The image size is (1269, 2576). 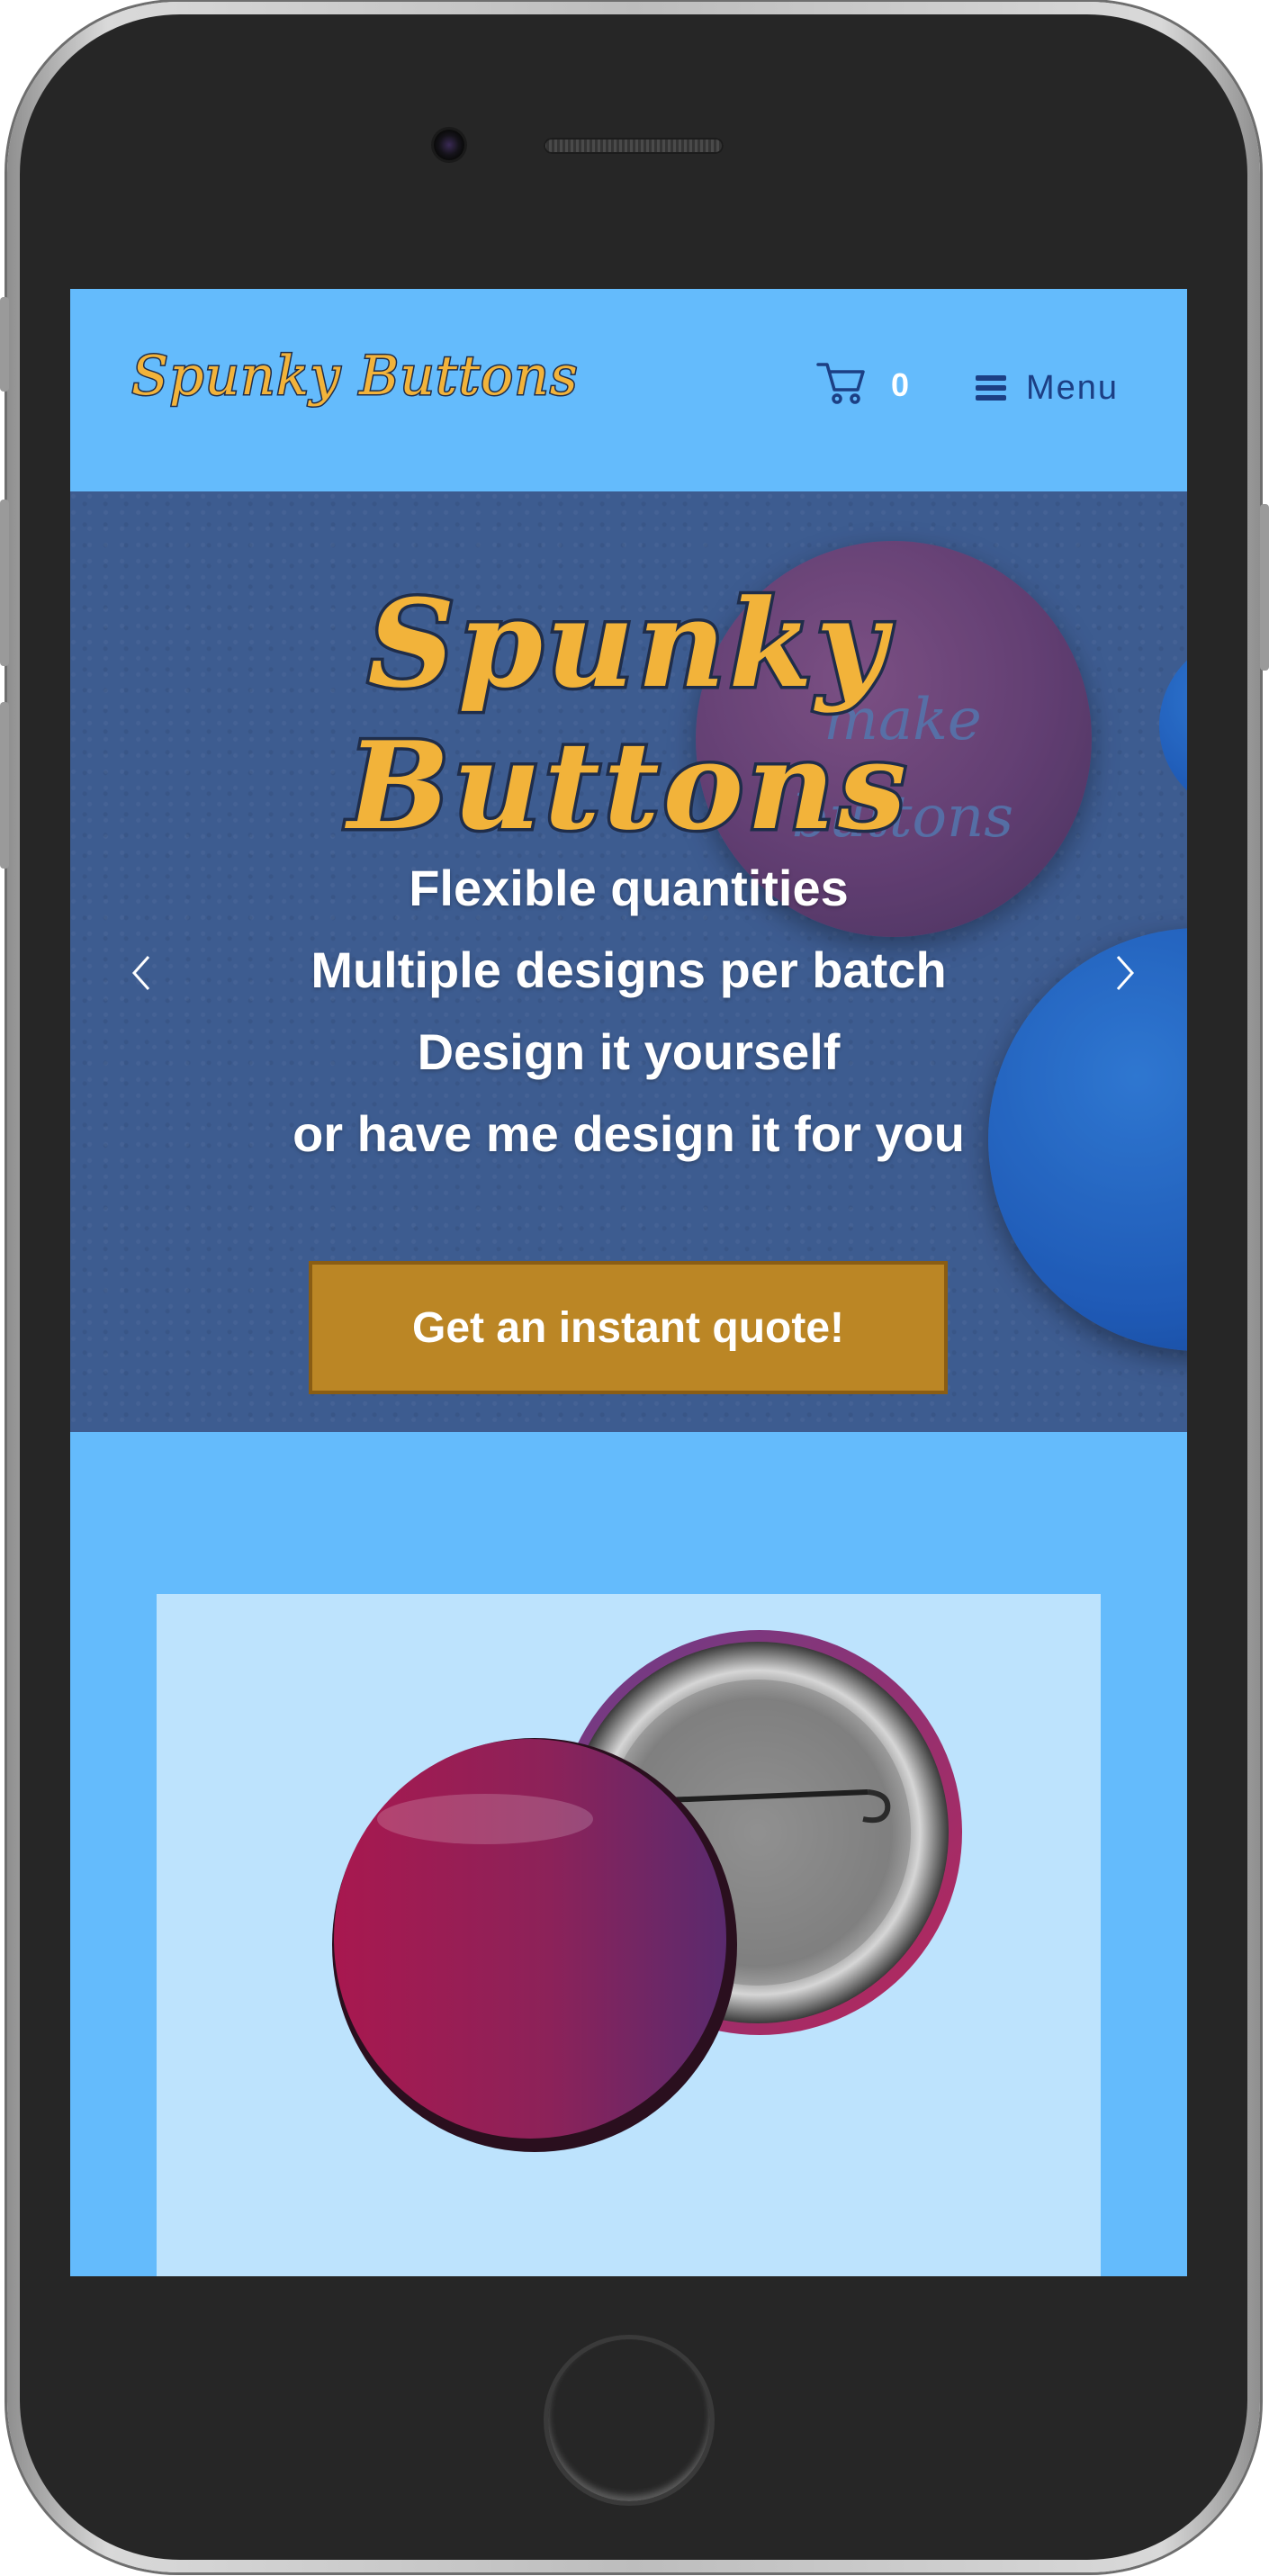 I want to click on hero-line: Design it yourself, so click(x=629, y=1051).